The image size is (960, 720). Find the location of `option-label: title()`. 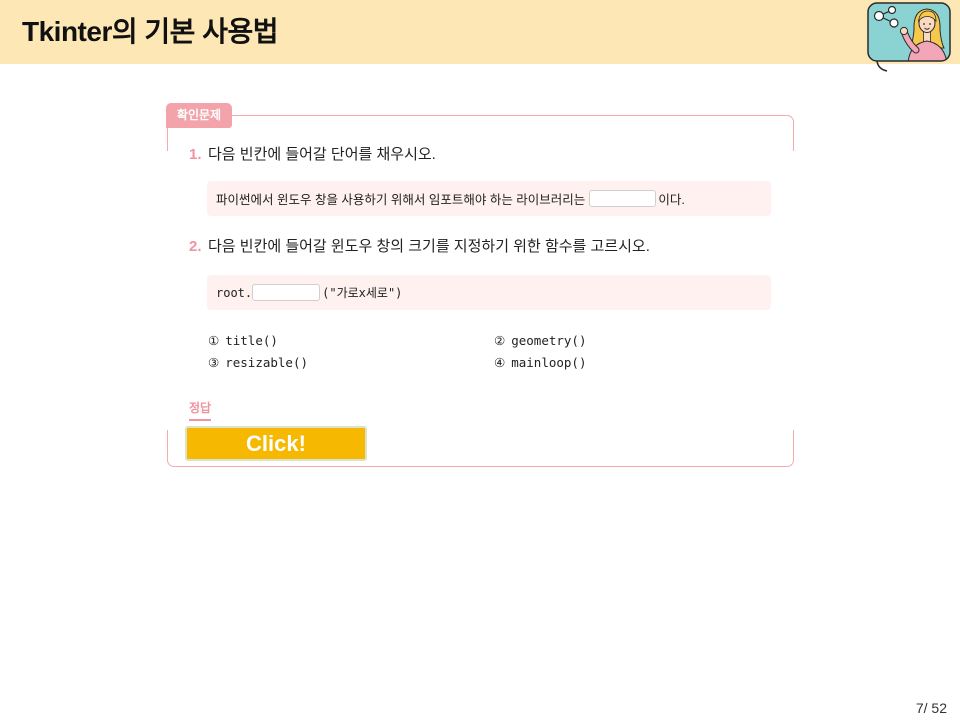

option-label: title() is located at coordinates (251, 340).